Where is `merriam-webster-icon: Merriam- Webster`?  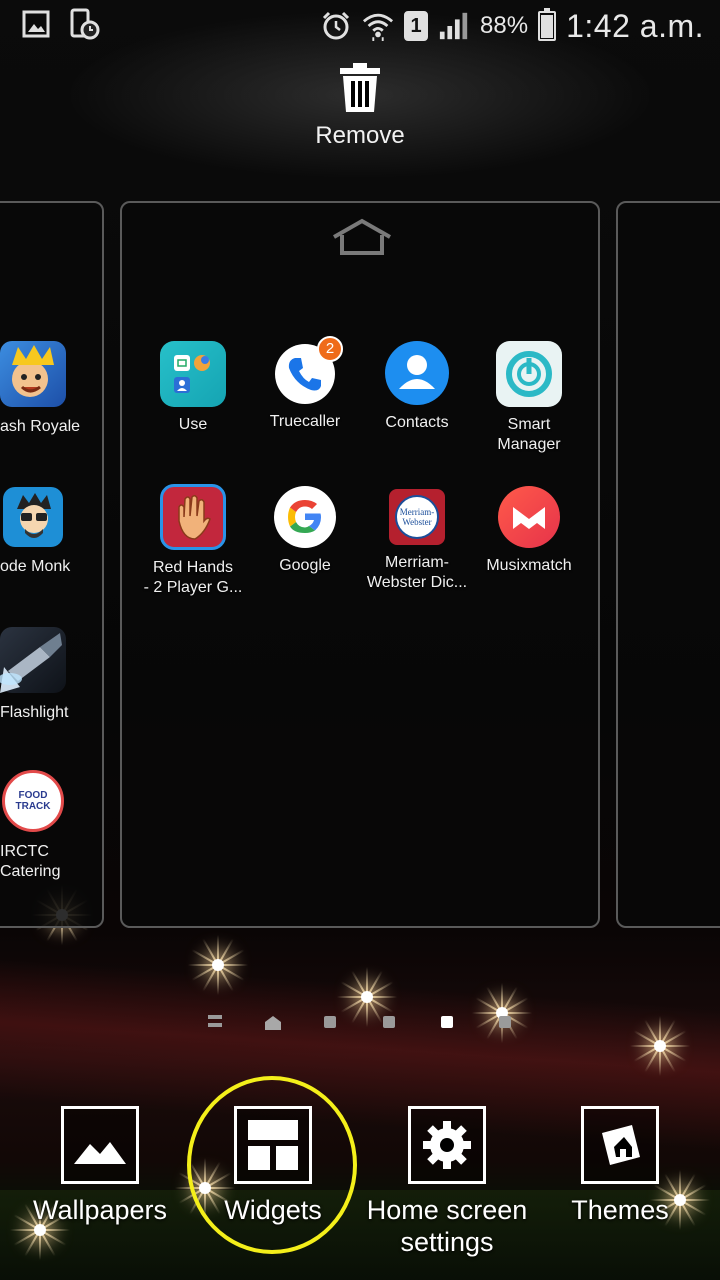
merriam-webster-icon: Merriam- Webster is located at coordinates (417, 517).